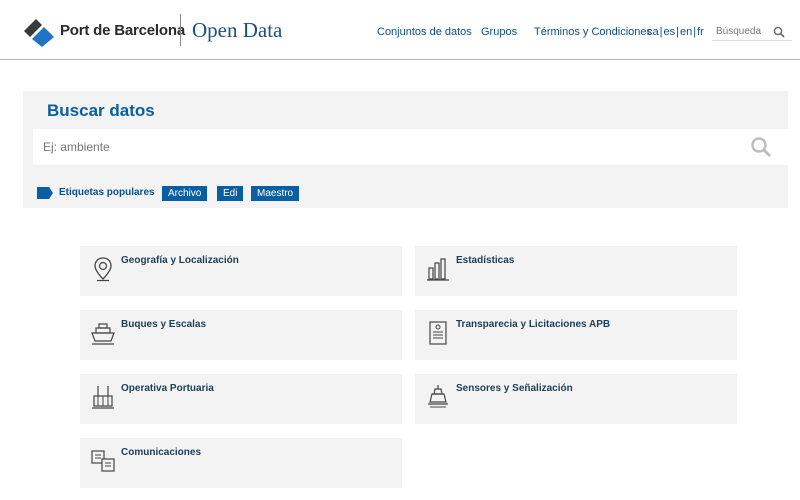  Describe the element at coordinates (675, 32) in the screenshot. I see `language-switcher: ca|es|en|fr` at that location.